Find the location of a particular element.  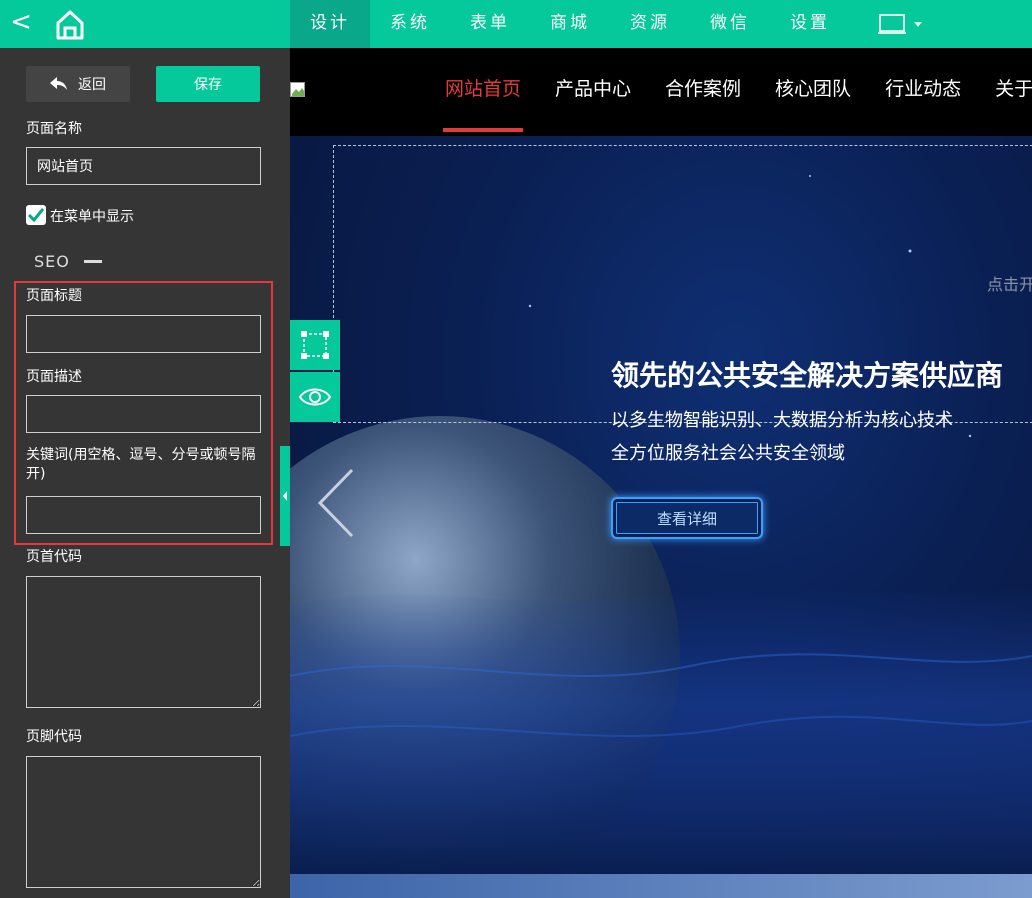

banner-subtitle-2: 全方位服务社会公共安全领域 is located at coordinates (728, 453).